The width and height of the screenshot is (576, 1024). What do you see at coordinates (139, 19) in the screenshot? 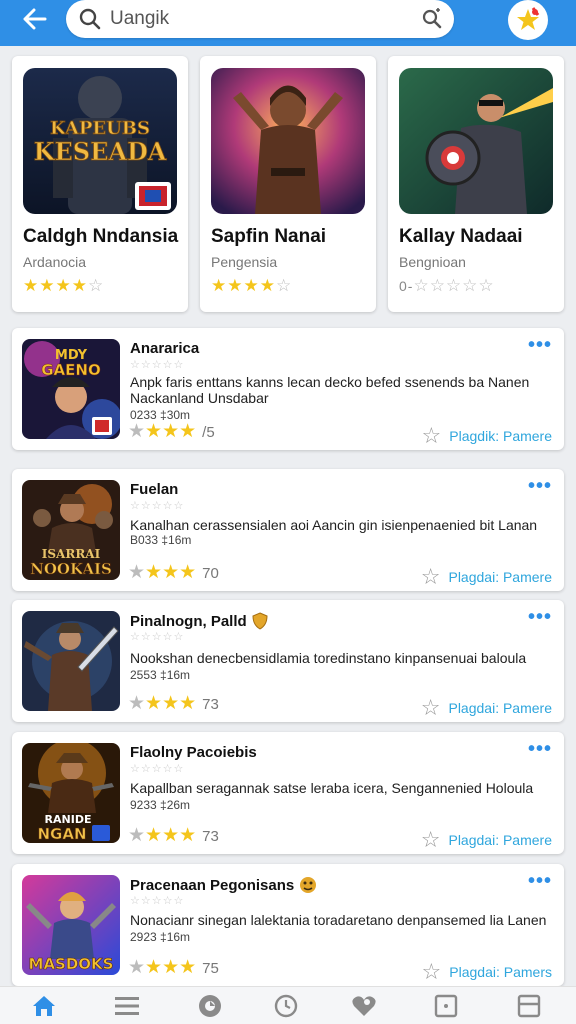
I see `search-input: Uangik` at bounding box center [139, 19].